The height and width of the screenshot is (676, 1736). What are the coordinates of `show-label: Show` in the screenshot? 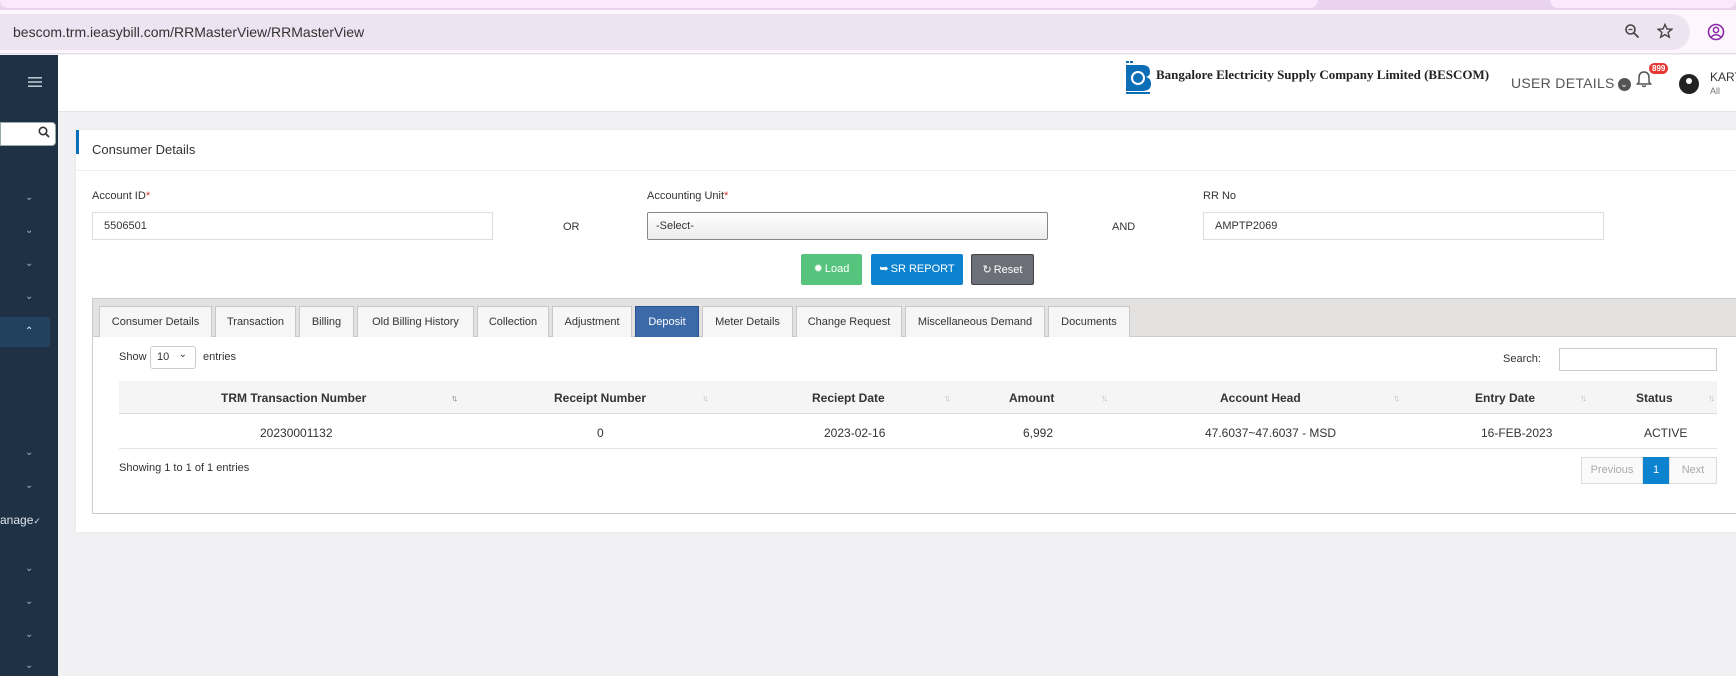 It's located at (133, 357).